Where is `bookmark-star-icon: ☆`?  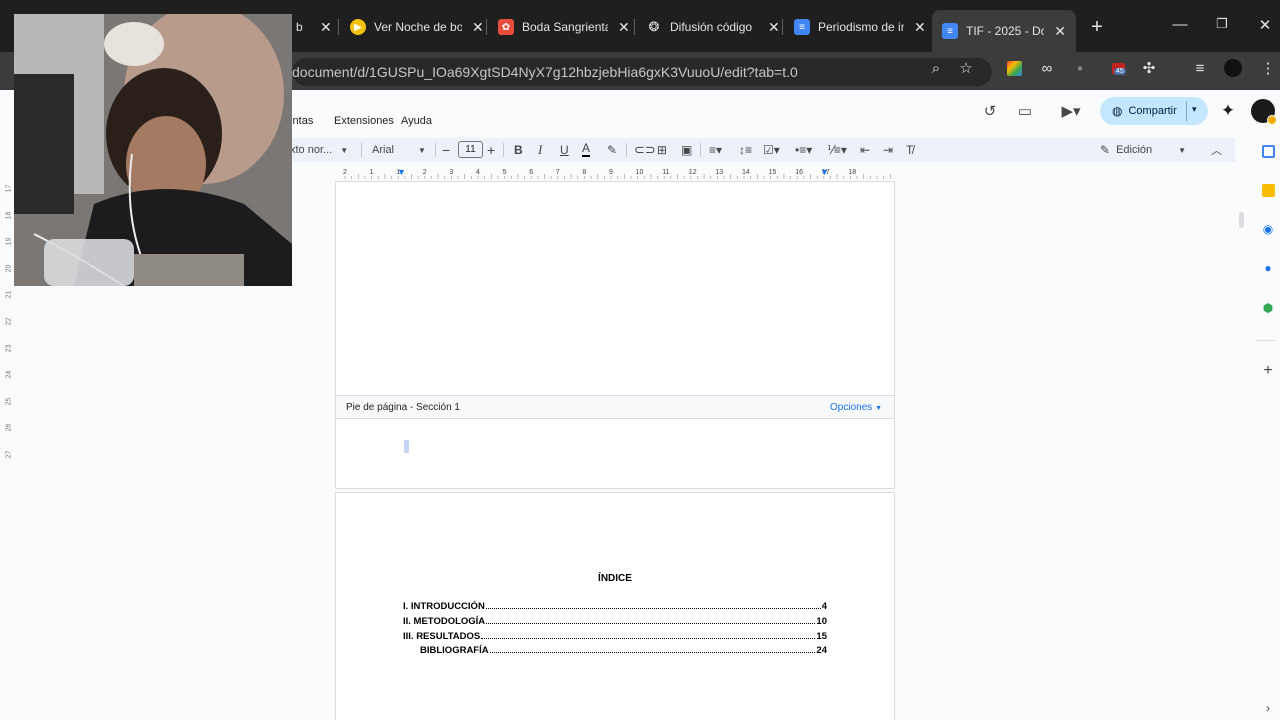 bookmark-star-icon: ☆ is located at coordinates (966, 68).